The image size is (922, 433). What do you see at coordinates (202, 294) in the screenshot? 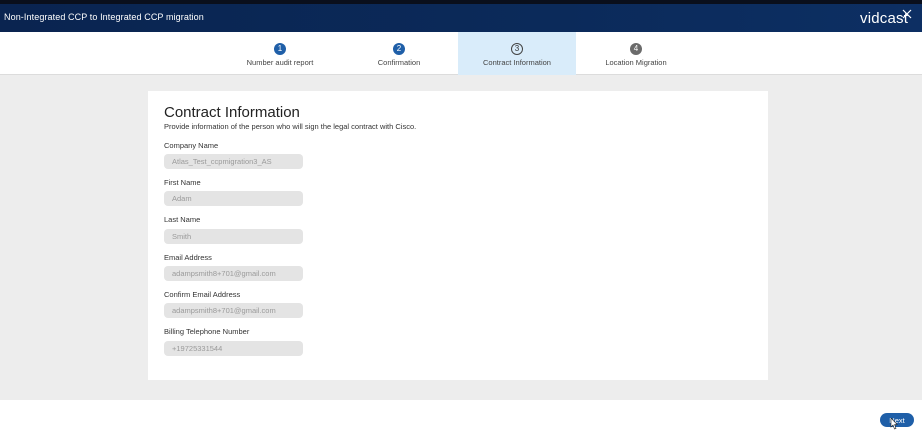
I see `confirm-email-label: Confirm Email Address` at bounding box center [202, 294].